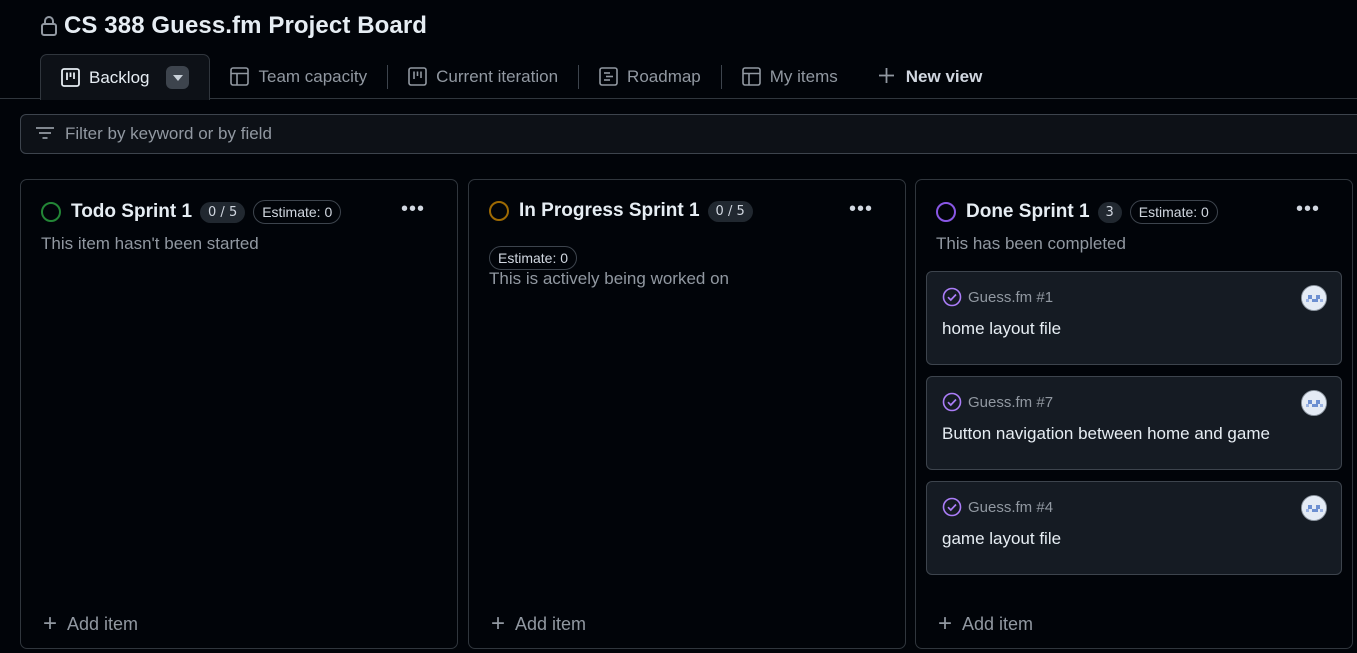  What do you see at coordinates (1001, 539) in the screenshot?
I see `issue-title: game layout file` at bounding box center [1001, 539].